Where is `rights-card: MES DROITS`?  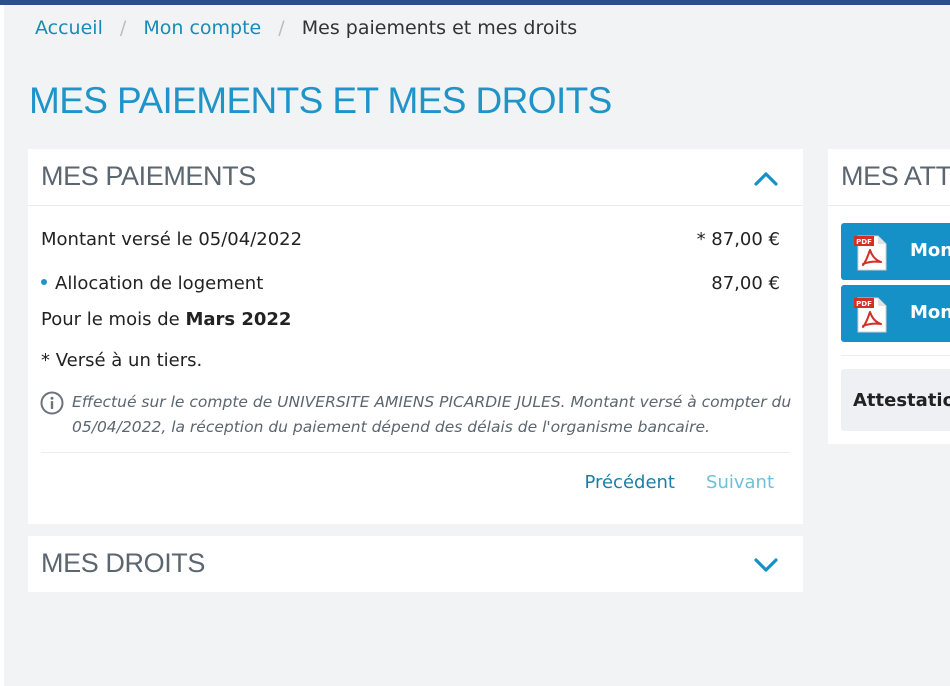
rights-card: MES DROITS is located at coordinates (415, 564).